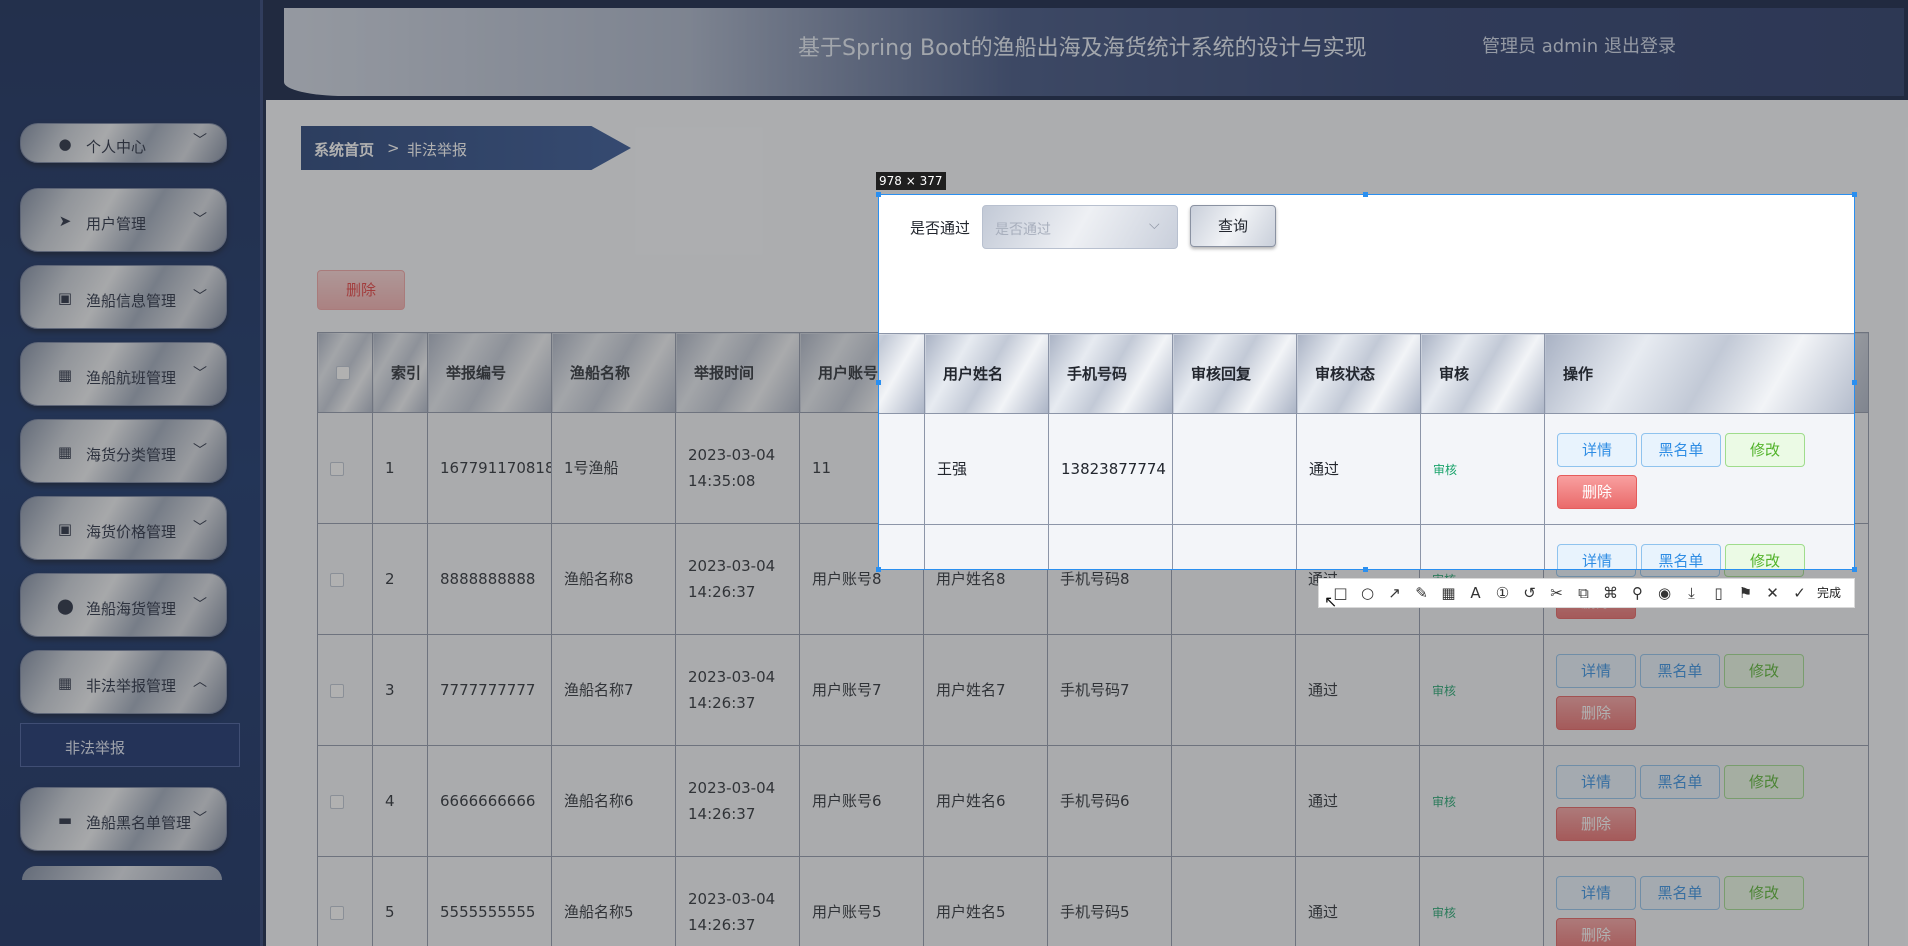  What do you see at coordinates (1475, 593) in the screenshot?
I see `text-icon: A` at bounding box center [1475, 593].